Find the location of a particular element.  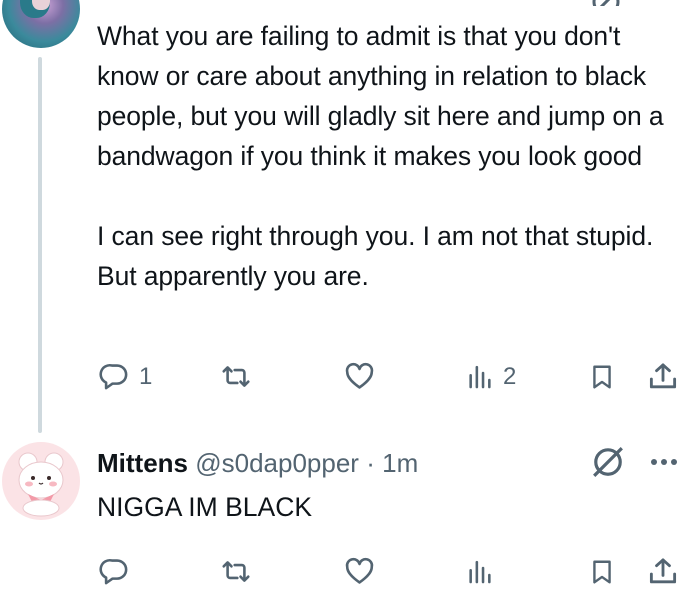

reply-button is located at coordinates (114, 571).